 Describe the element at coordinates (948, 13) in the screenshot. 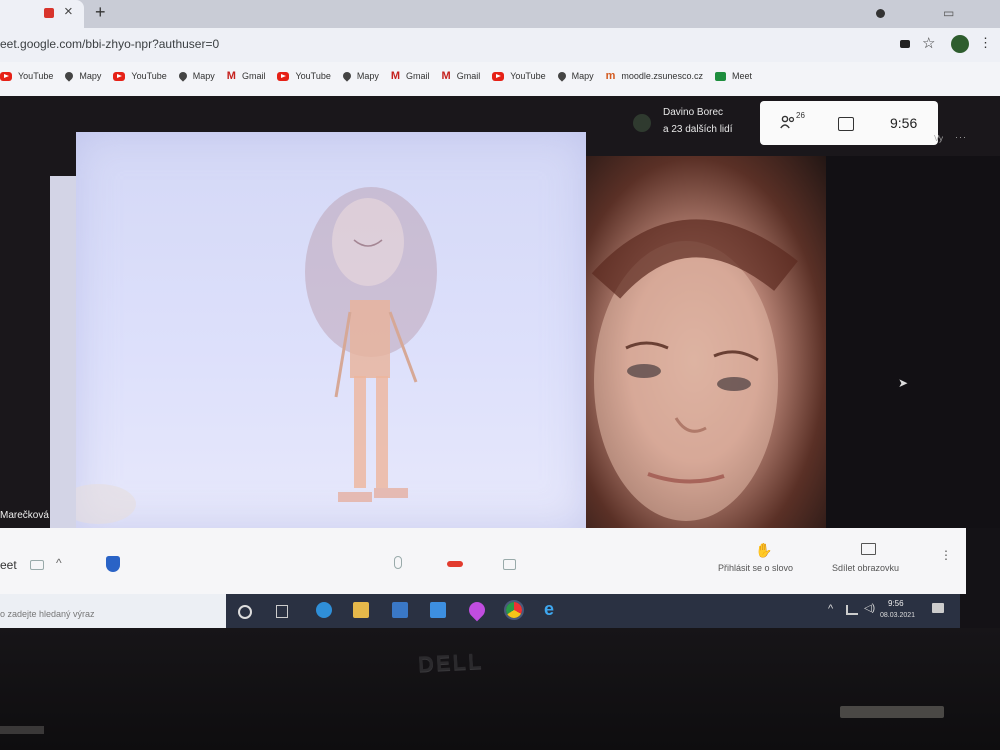

I see `window-control-icon: ▭` at that location.